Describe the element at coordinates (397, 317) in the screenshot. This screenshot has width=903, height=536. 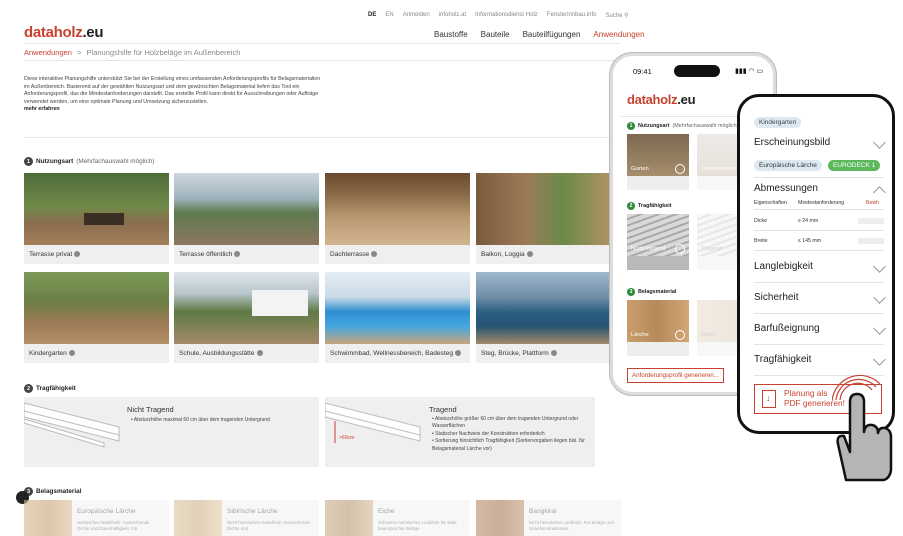
I see `usage-card-pool: Schwimmbad, Wellnessbereich, Badesteg` at that location.